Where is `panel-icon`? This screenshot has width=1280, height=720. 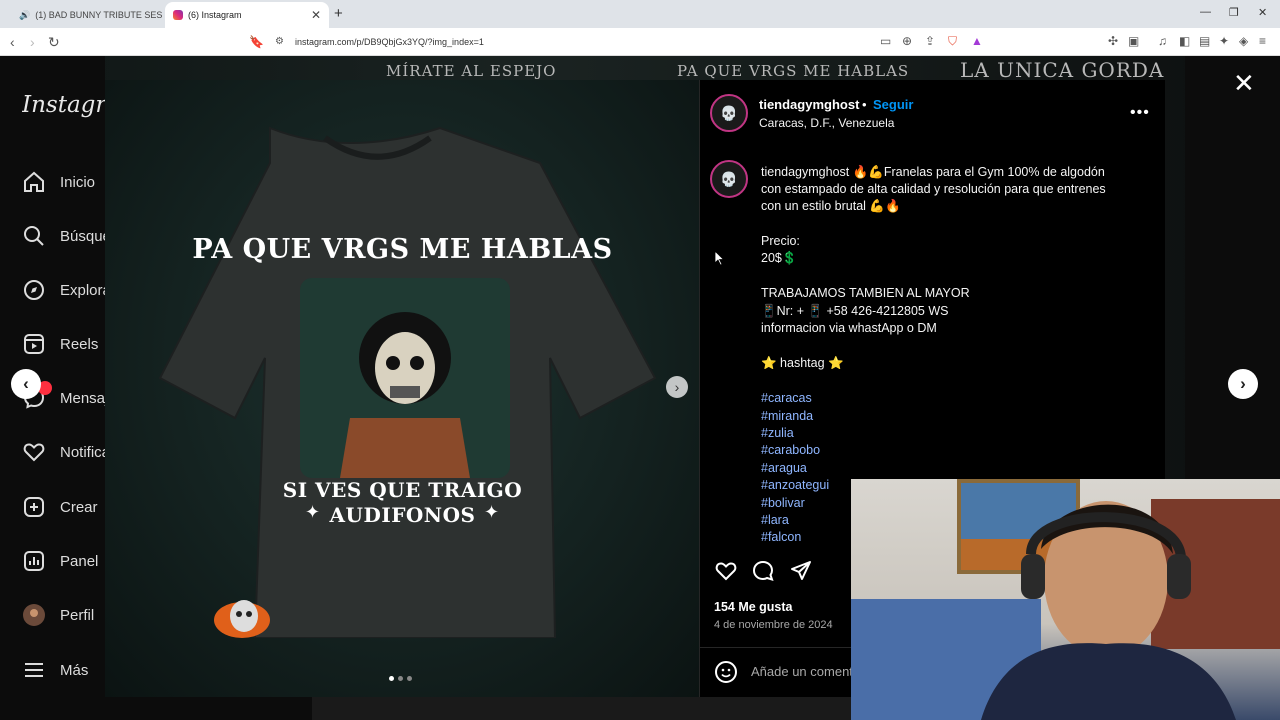 panel-icon is located at coordinates (34, 561).